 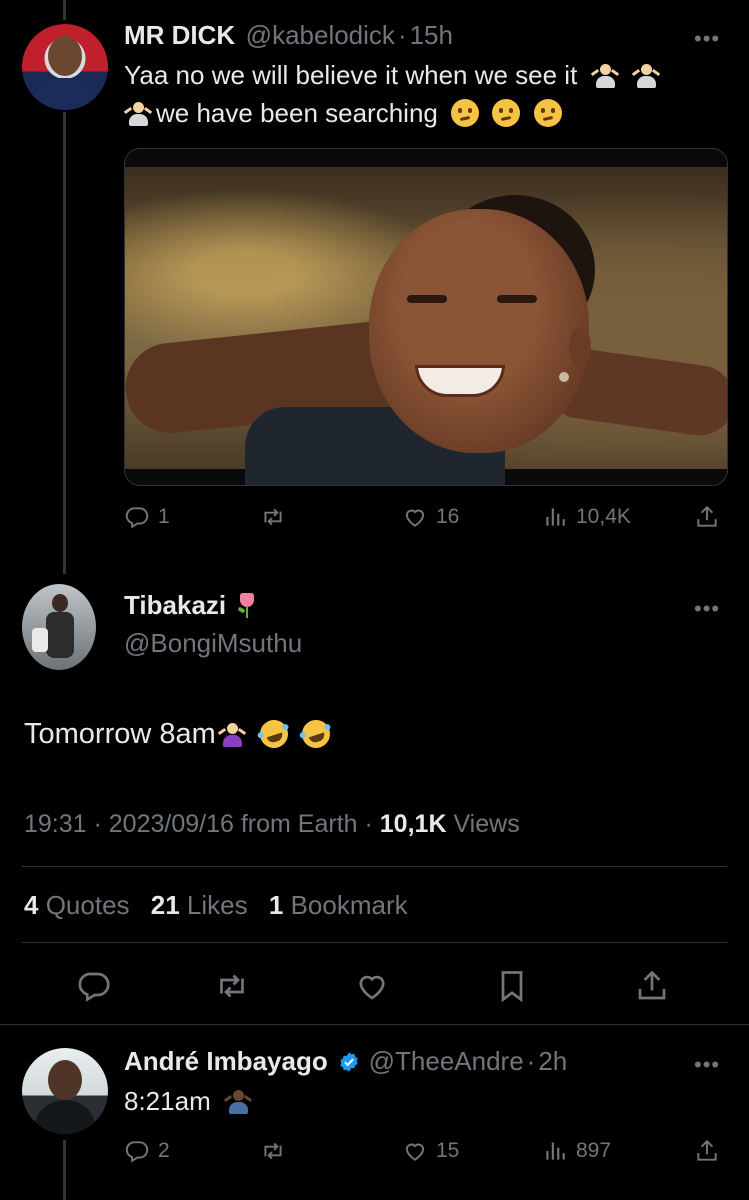 I want to click on reply-button: 1, so click(x=147, y=517).